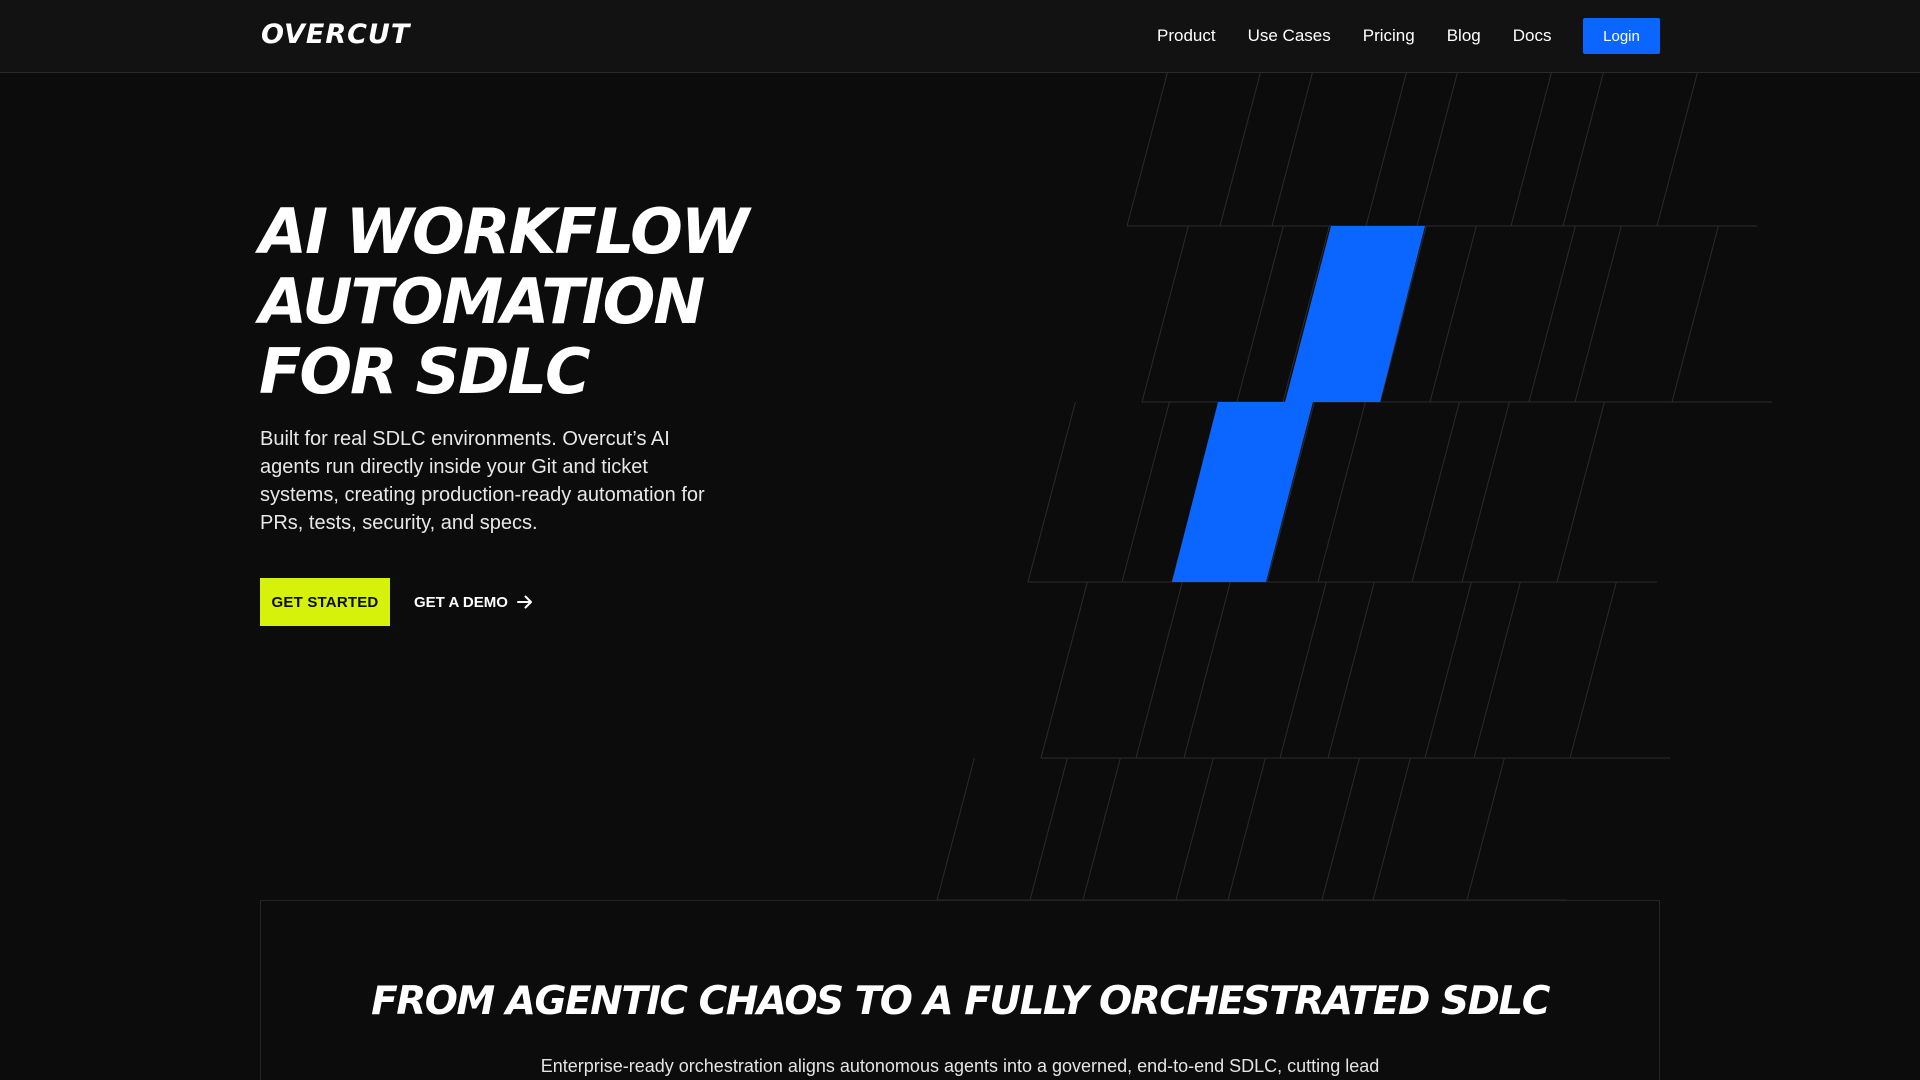  What do you see at coordinates (1242, 492) in the screenshot?
I see `blue-block-lower` at bounding box center [1242, 492].